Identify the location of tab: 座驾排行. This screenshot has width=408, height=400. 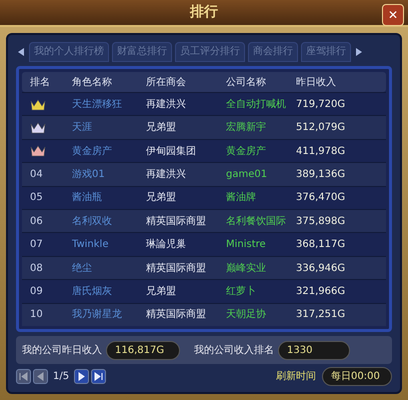
(326, 52).